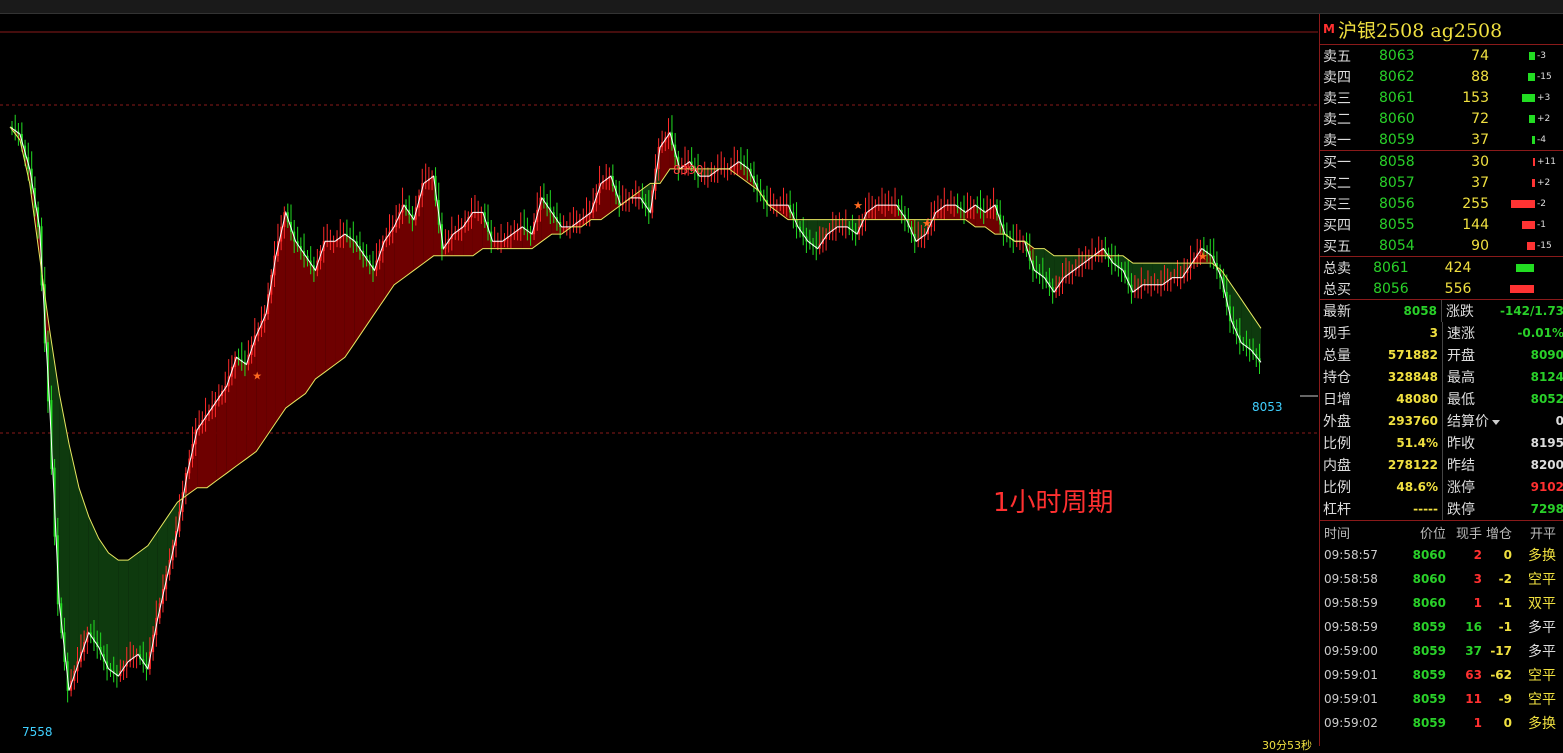 This screenshot has height=753, width=1563. Describe the element at coordinates (1441, 465) in the screenshot. I see `stat-row: 内盘 278122 昨结 8200` at that location.